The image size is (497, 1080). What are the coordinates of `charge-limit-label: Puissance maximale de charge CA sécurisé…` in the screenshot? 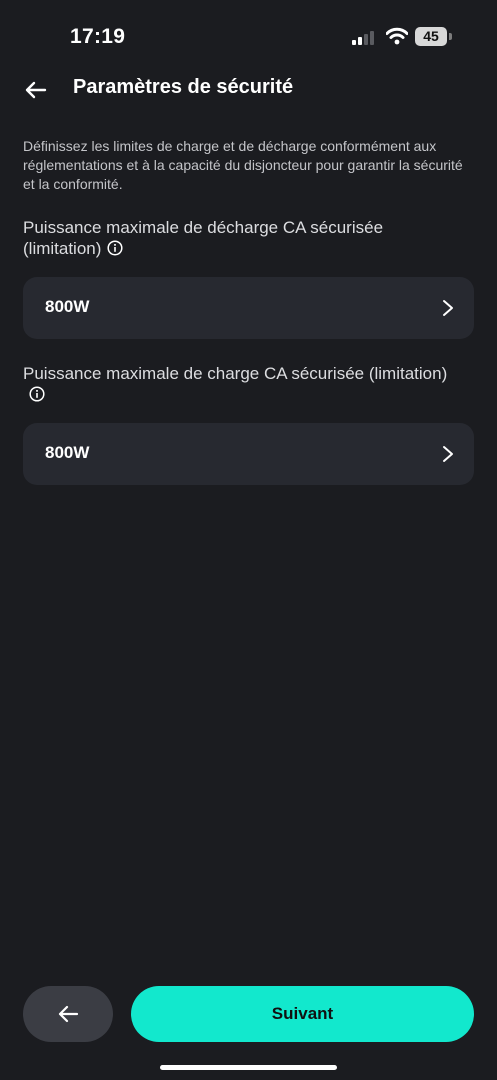 It's located at (243, 384).